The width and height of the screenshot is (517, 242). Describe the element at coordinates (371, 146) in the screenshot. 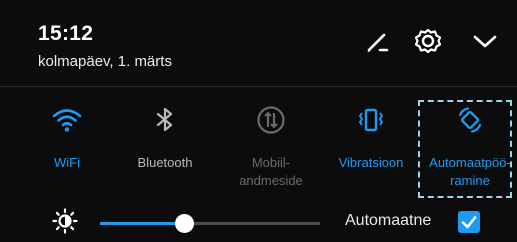

I see `vibration-toggle: Vibratsioon` at that location.